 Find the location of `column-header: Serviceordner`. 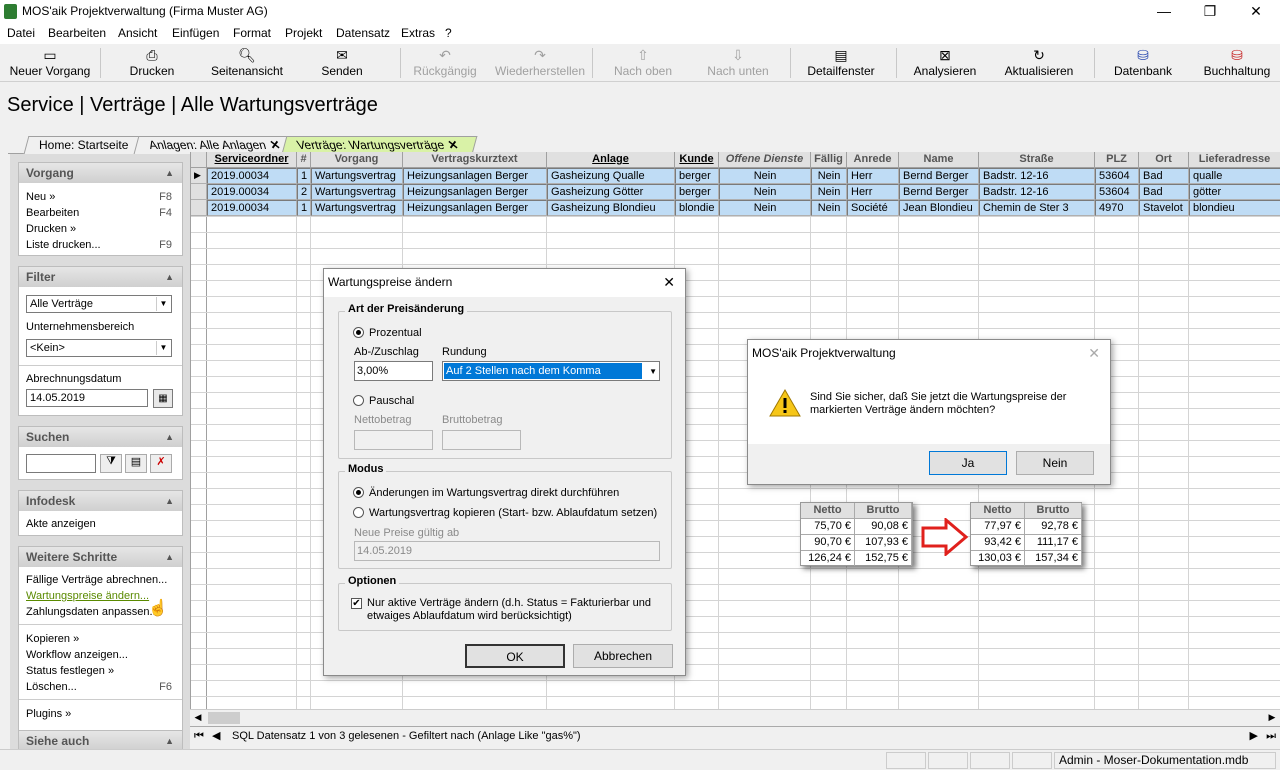

column-header: Serviceordner is located at coordinates (252, 160).